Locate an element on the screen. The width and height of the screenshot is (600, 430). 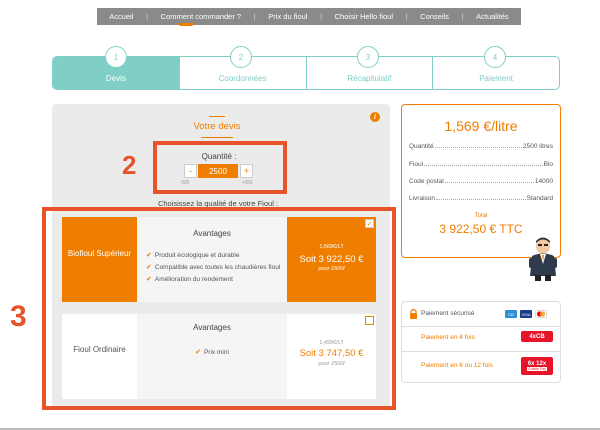
list-item: ✔ Amélioration du rendement is located at coordinates (213, 279).